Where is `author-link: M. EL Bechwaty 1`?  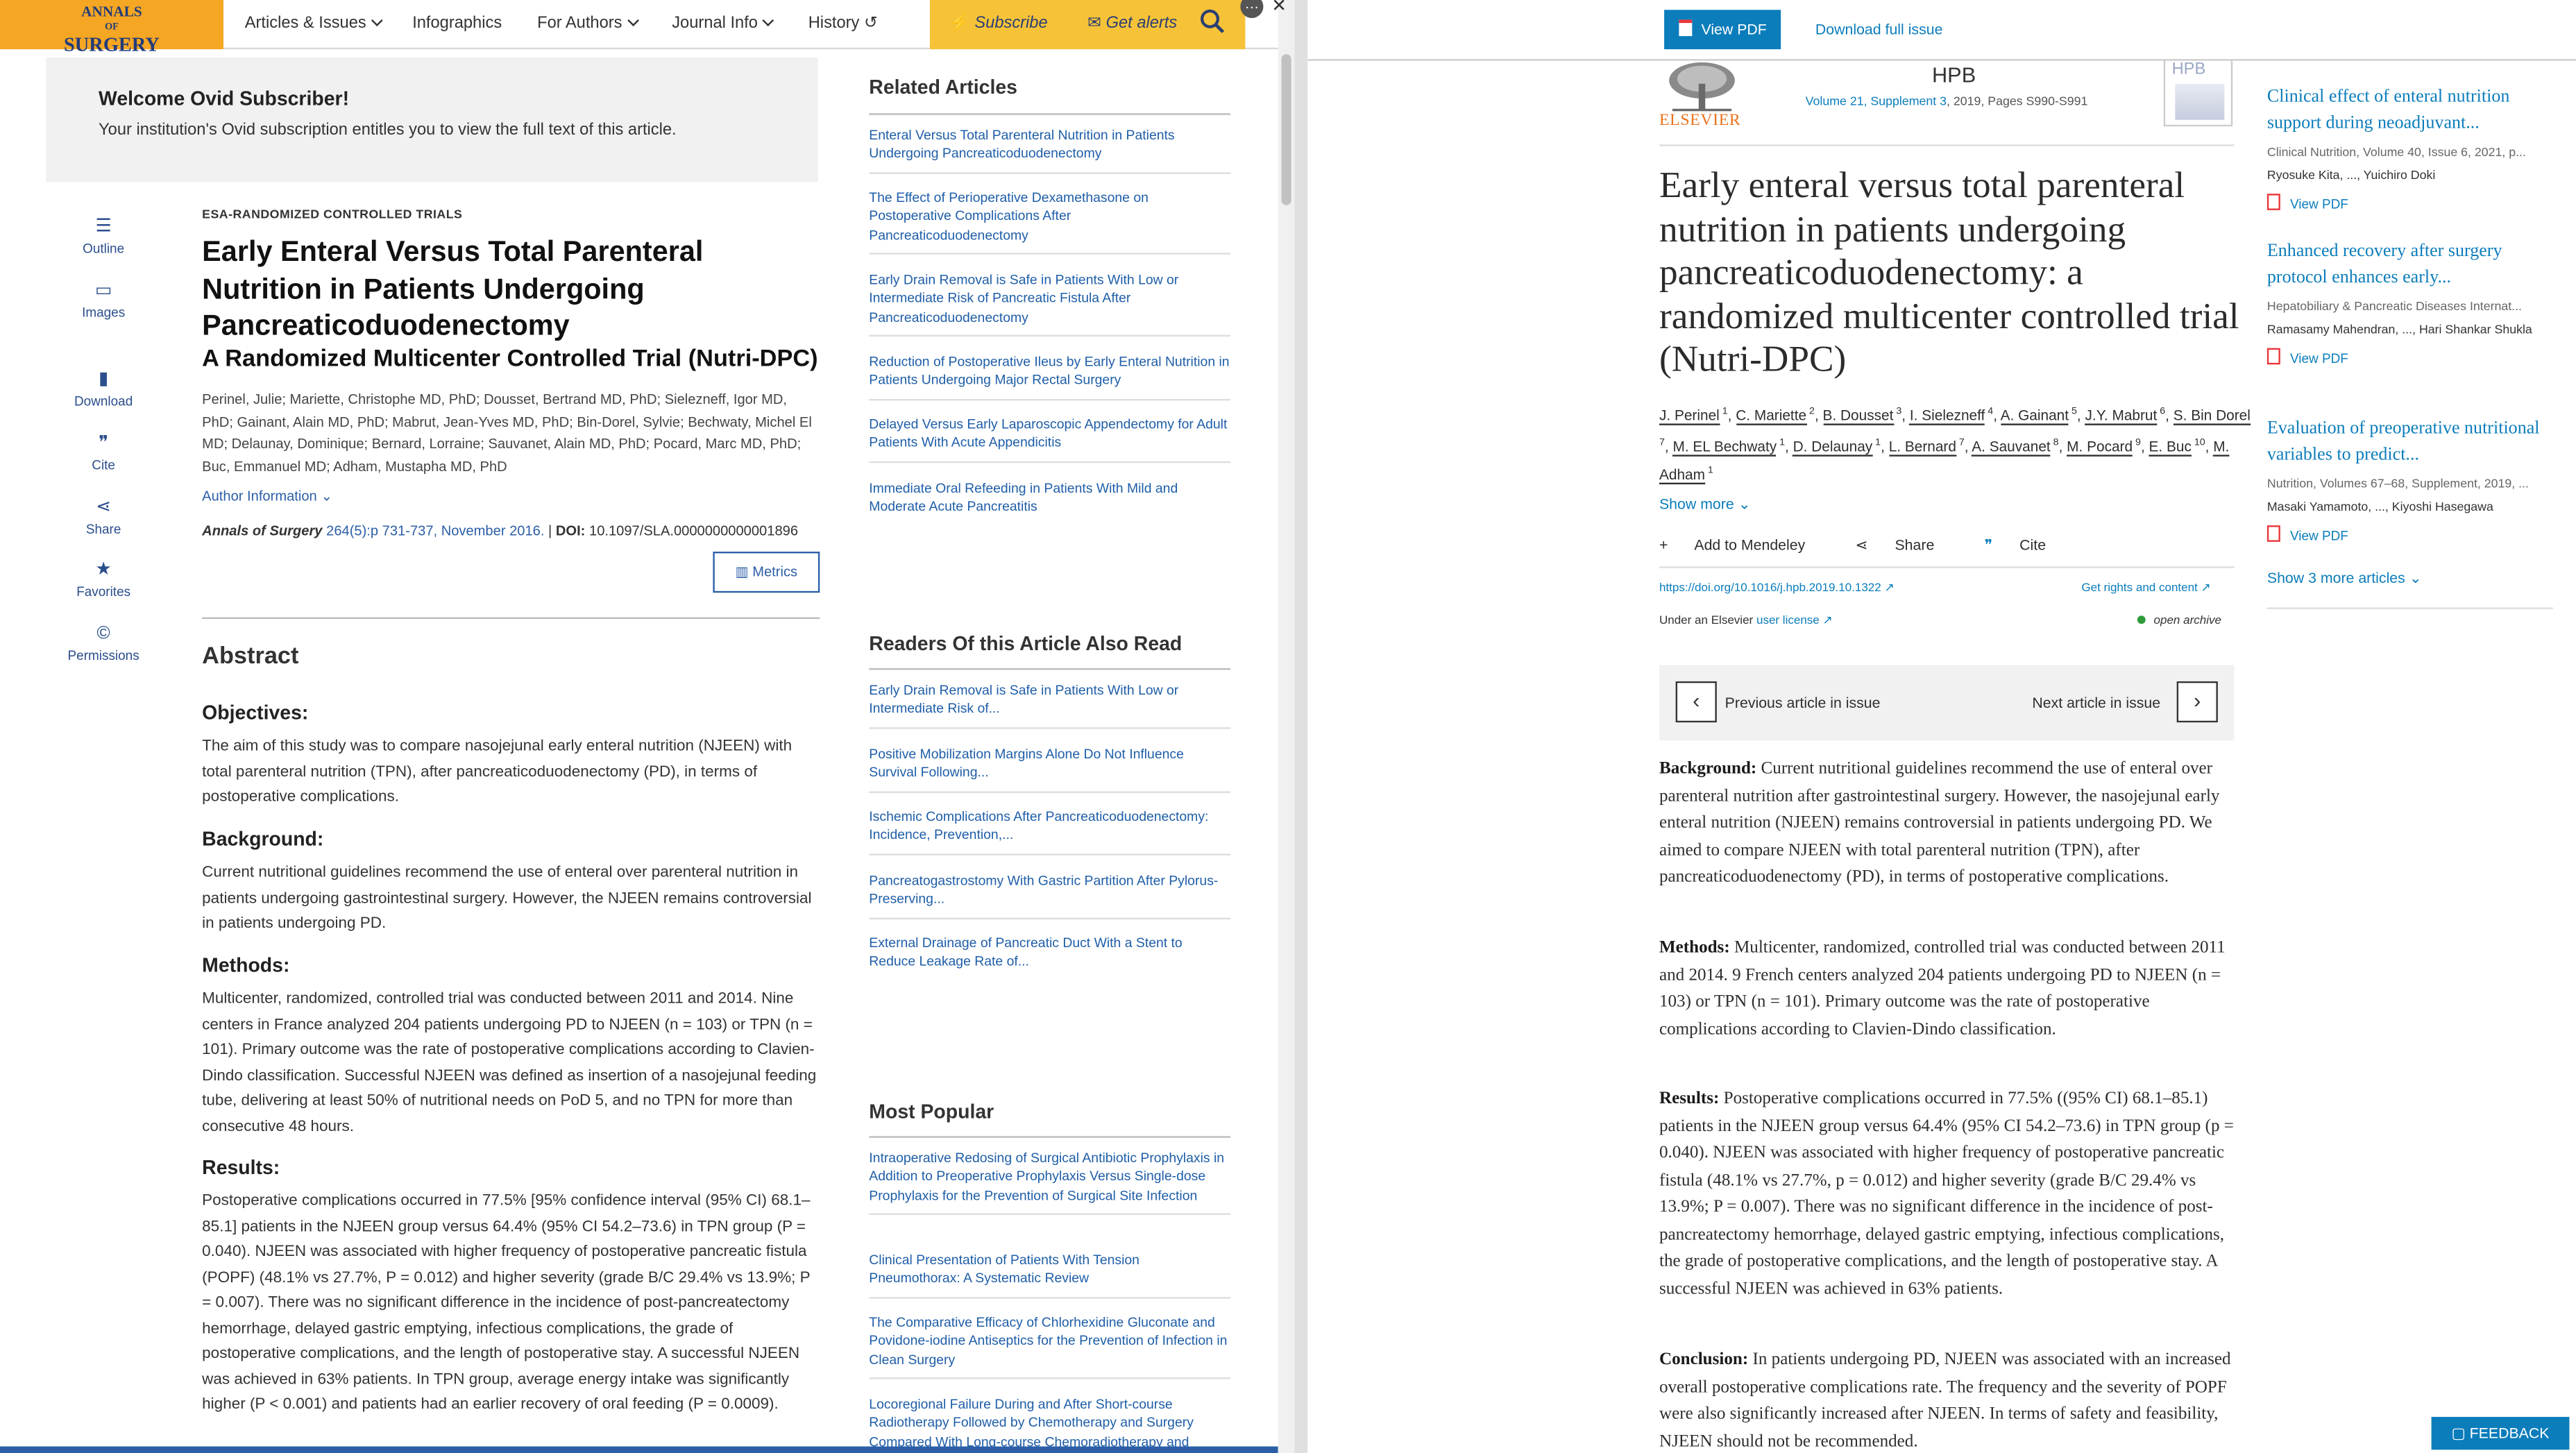 author-link: M. EL Bechwaty 1 is located at coordinates (1728, 447).